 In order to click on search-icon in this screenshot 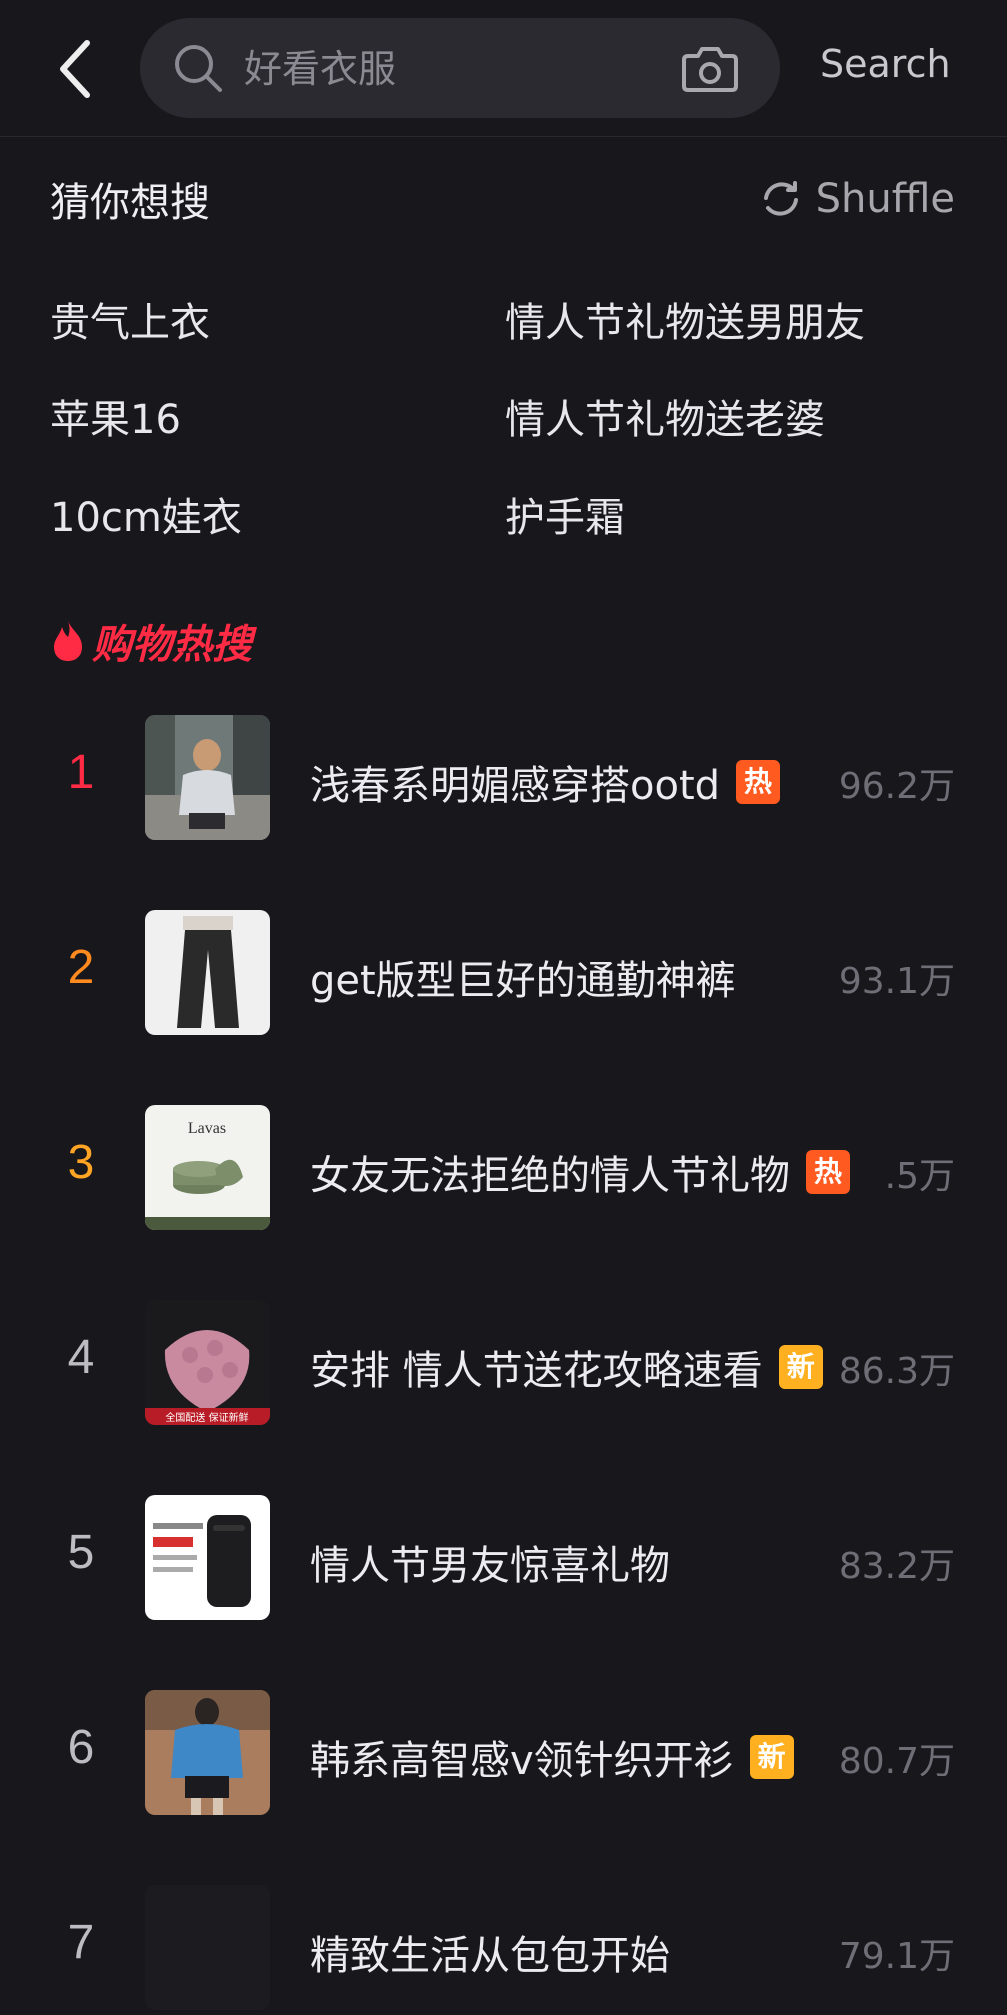, I will do `click(198, 68)`.